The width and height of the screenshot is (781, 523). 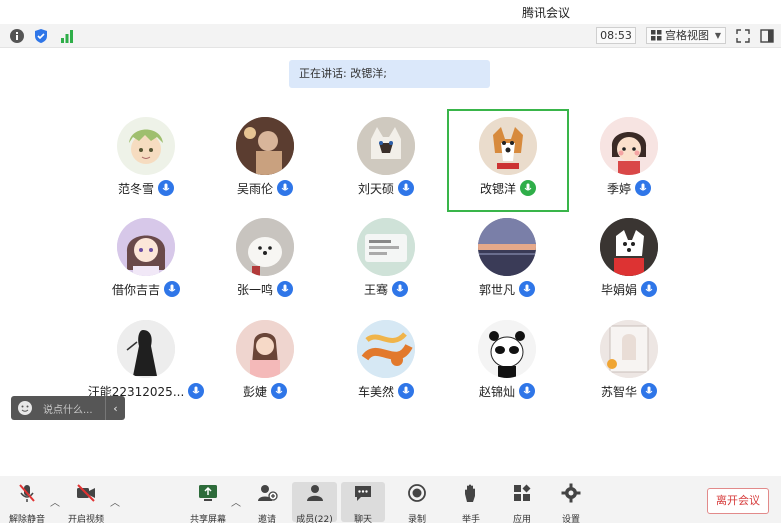 What do you see at coordinates (17, 36) in the screenshot?
I see `info-icon` at bounding box center [17, 36].